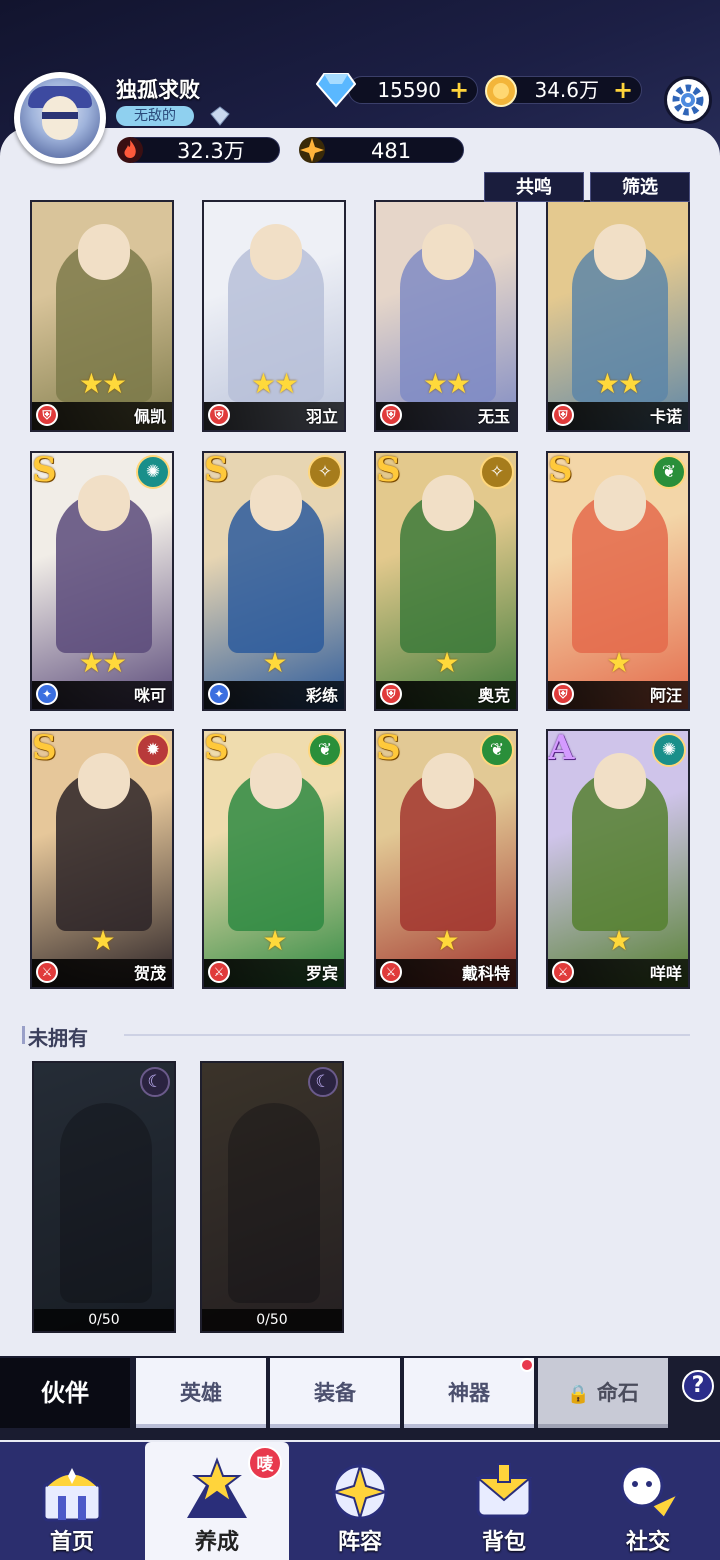  I want to click on hero-name: 奥克, so click(493, 695).